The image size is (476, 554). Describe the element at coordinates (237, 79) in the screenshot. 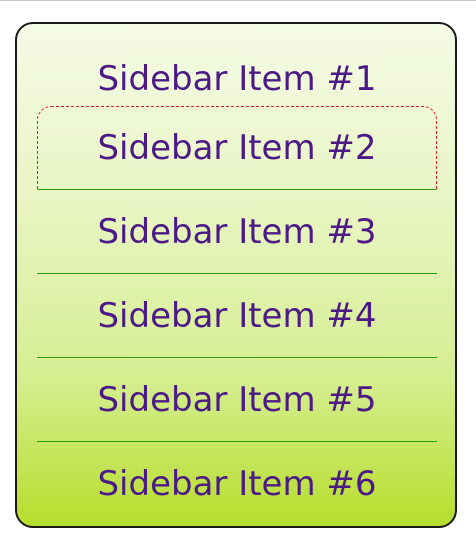

I see `sidebar-item-label: Sidebar Item #1` at that location.